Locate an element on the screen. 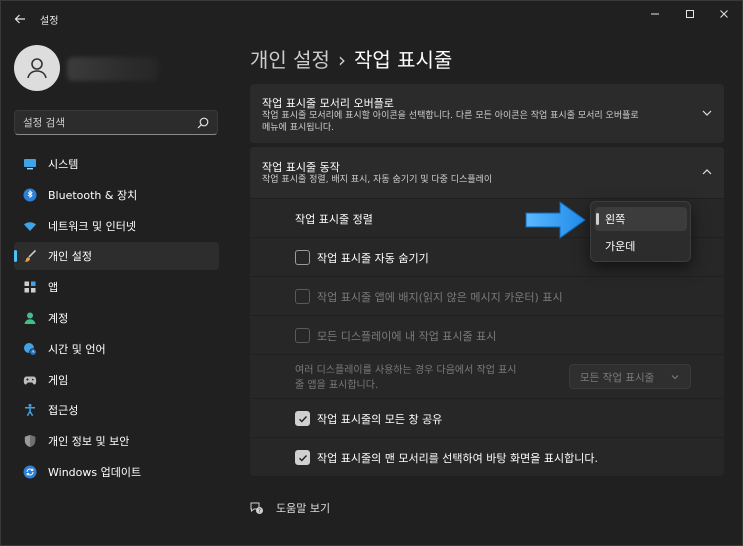 The height and width of the screenshot is (546, 743). arrow-left-icon is located at coordinates (19, 19).